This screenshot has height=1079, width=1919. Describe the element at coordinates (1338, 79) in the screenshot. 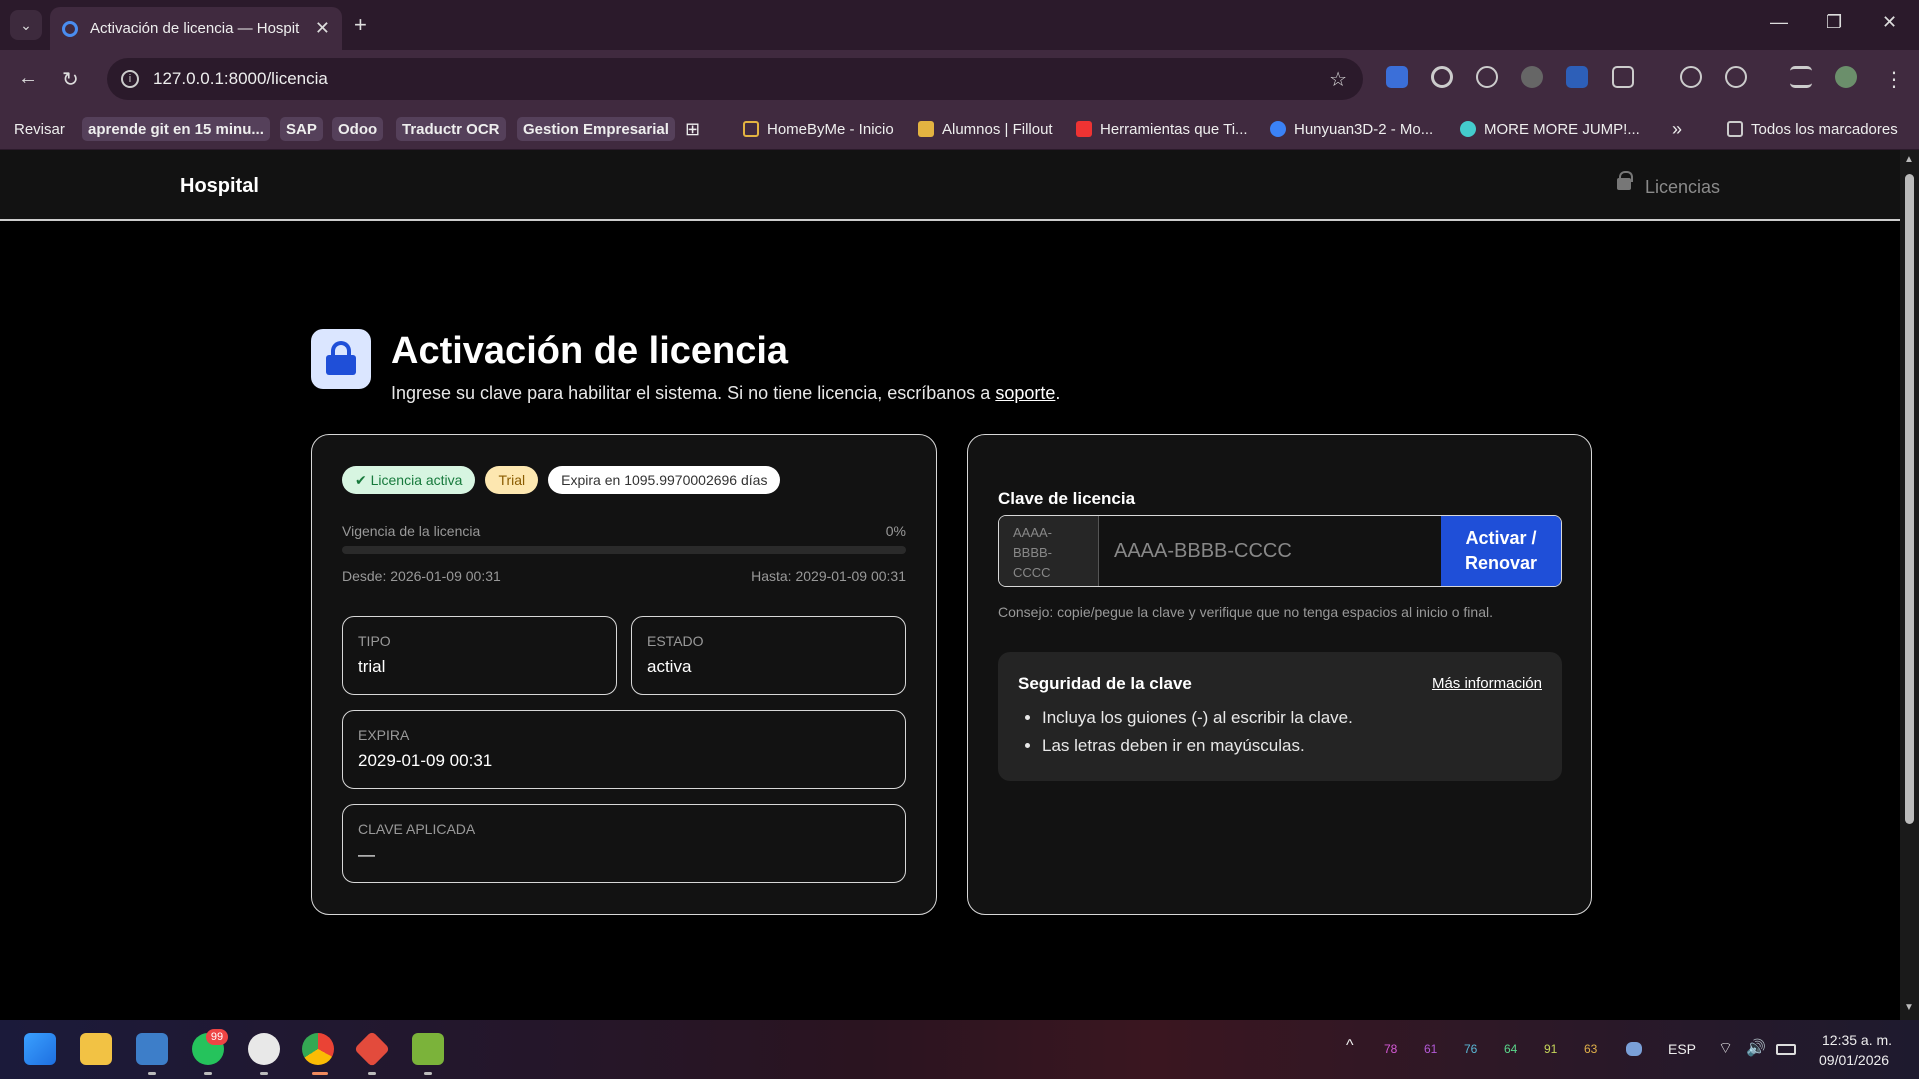

I see `bookmark-star-icon: ☆` at that location.